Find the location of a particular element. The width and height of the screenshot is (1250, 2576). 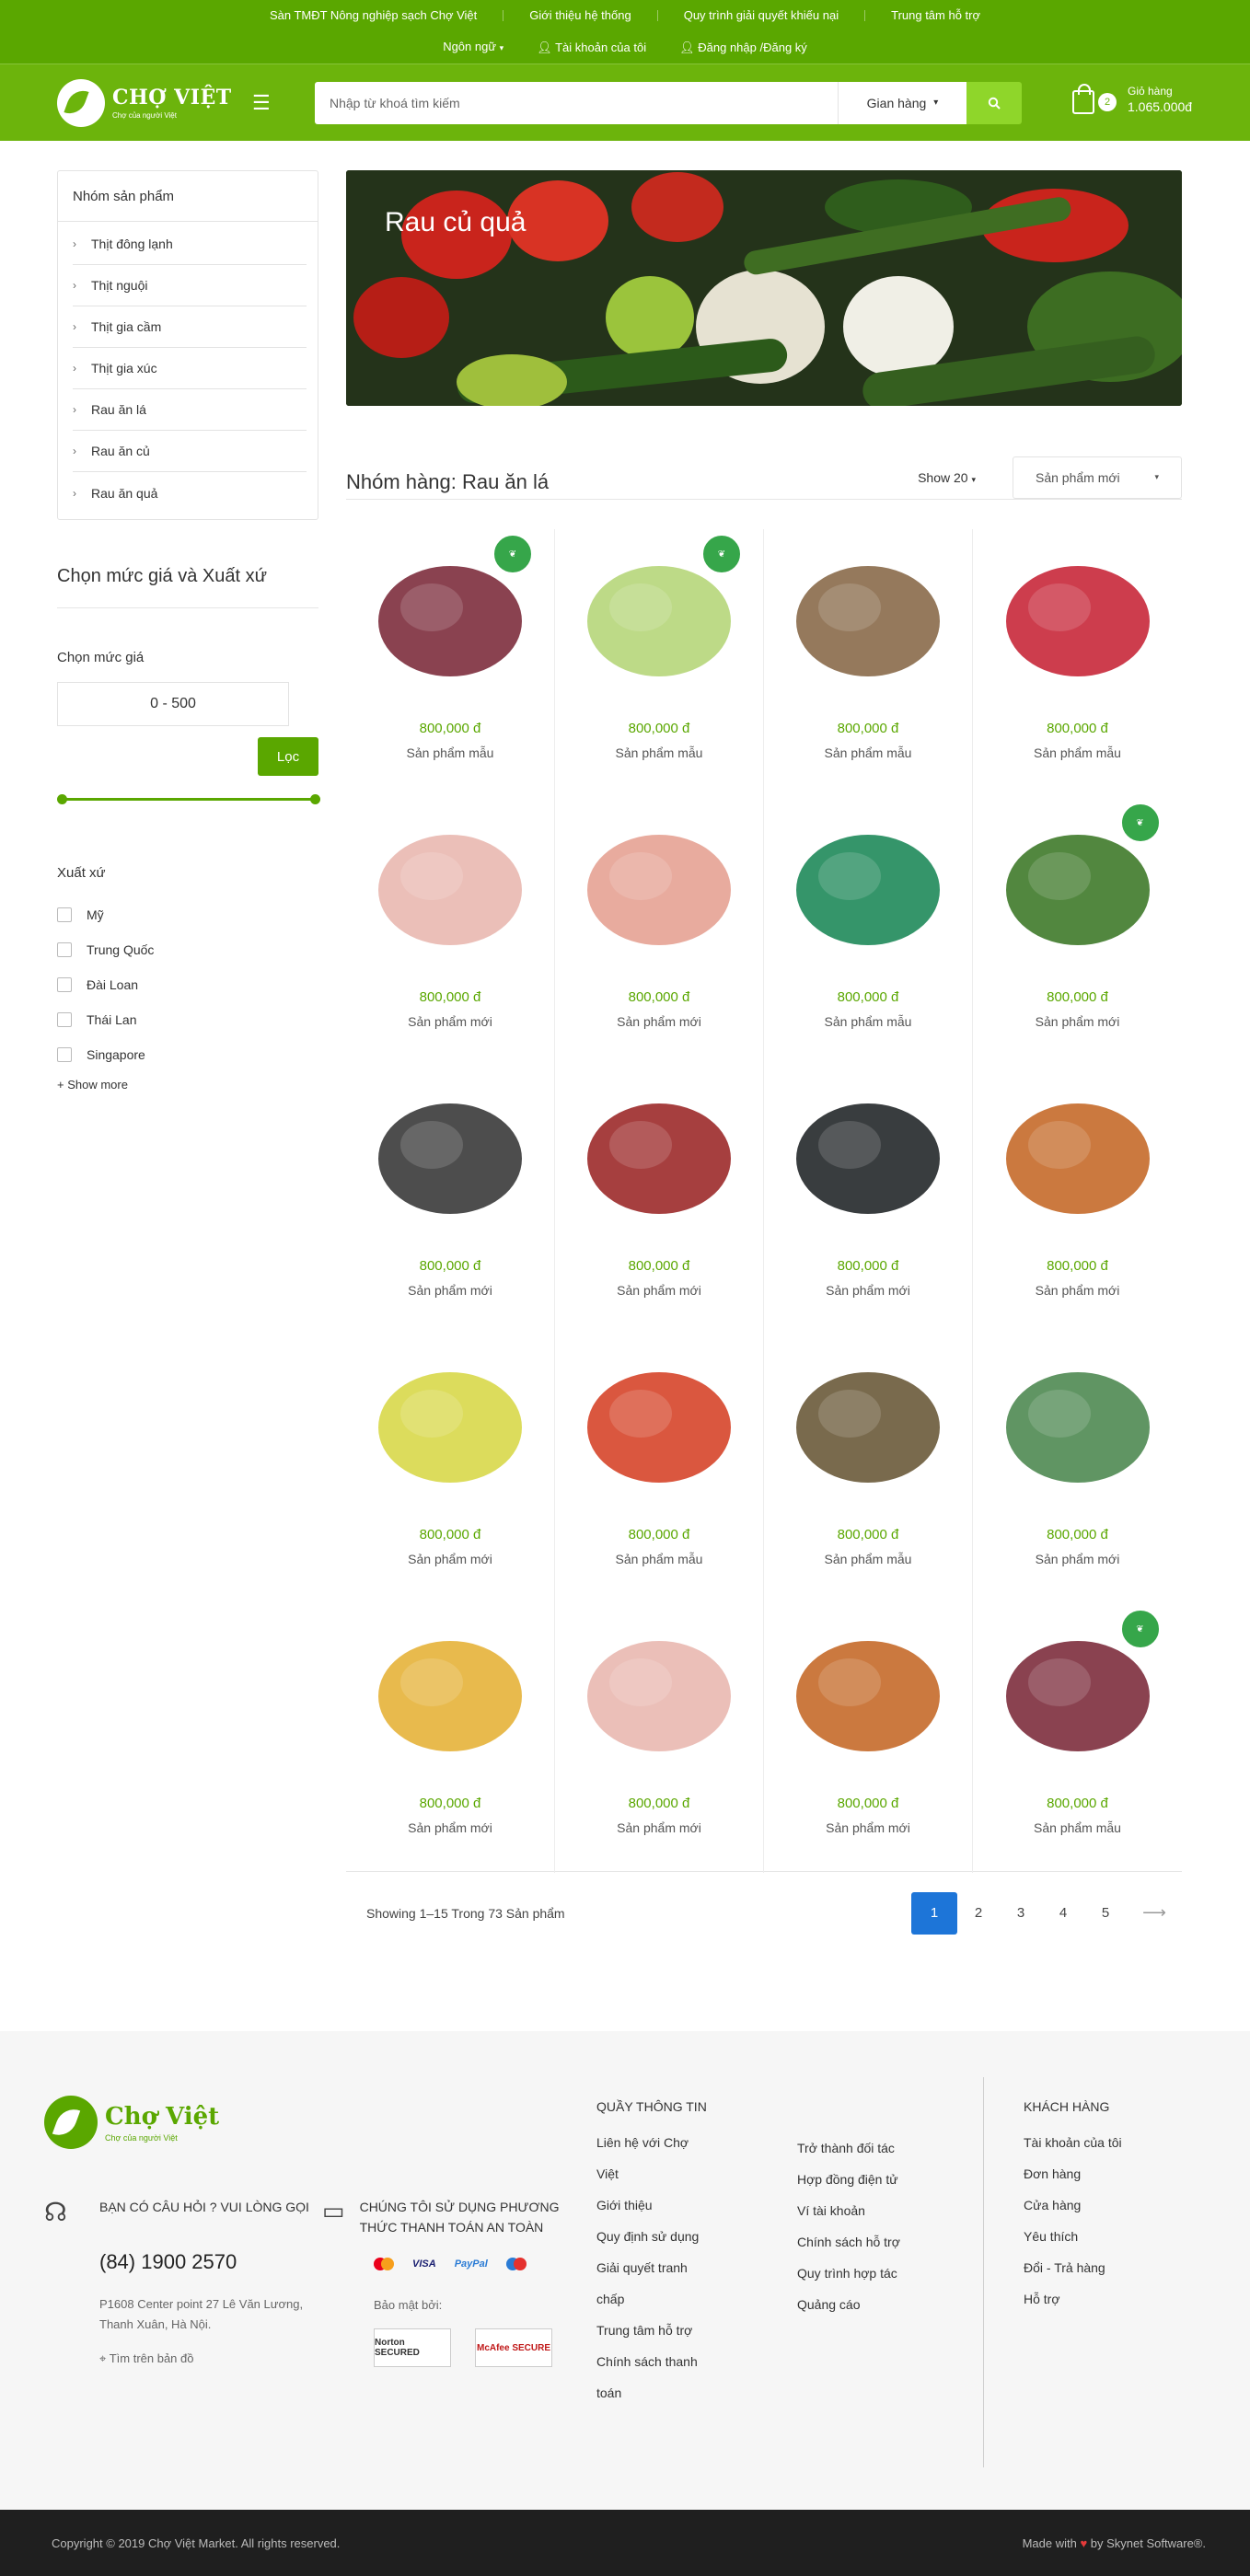

account-link: 👤︎ Tài khoản của tôi is located at coordinates (591, 47).